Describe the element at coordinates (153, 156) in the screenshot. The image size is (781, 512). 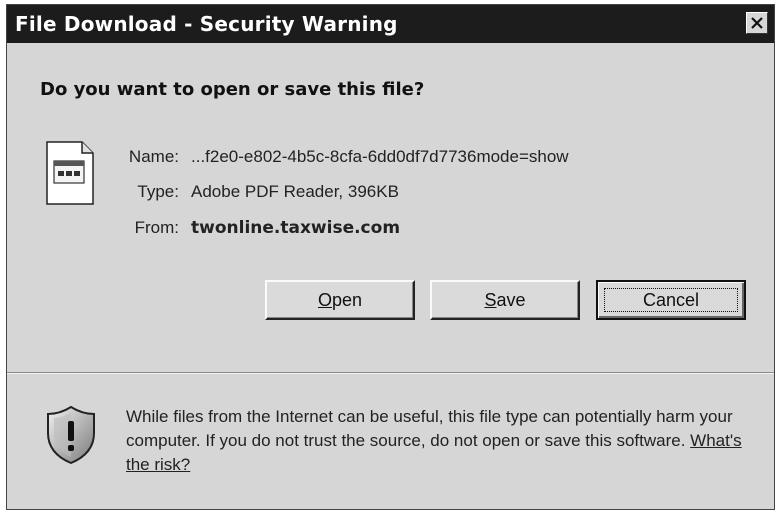
I see `file-name-label: Name:` at that location.